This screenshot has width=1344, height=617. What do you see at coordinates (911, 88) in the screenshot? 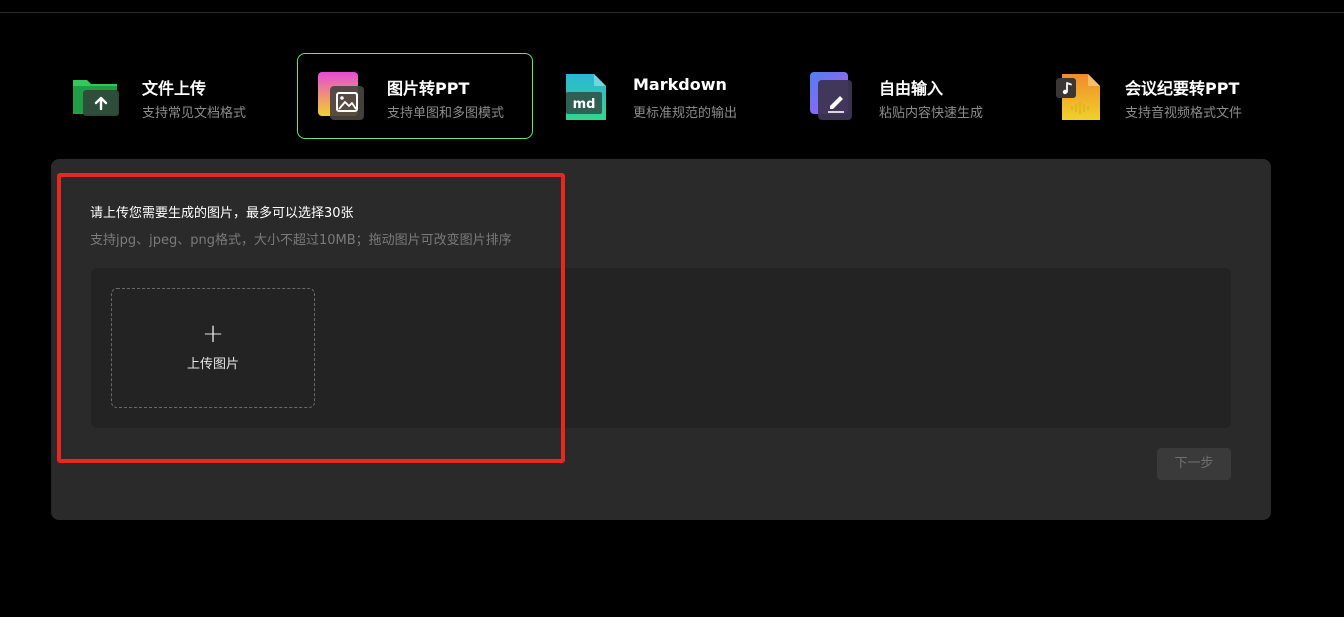
I see `mode-title: 自由输入` at bounding box center [911, 88].